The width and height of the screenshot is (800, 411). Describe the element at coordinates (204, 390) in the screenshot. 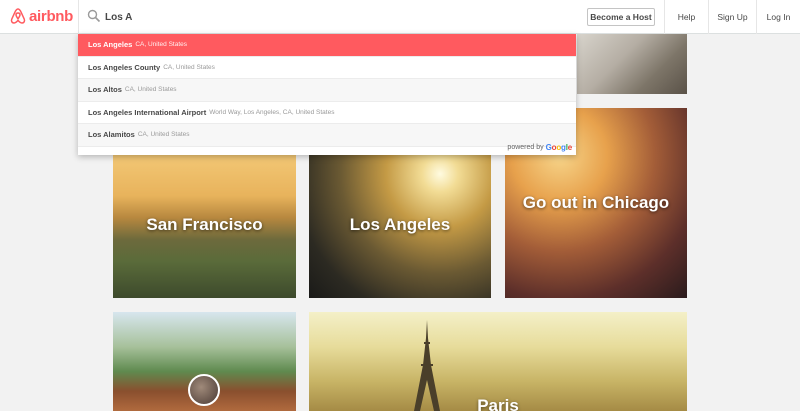

I see `host-avatar` at that location.